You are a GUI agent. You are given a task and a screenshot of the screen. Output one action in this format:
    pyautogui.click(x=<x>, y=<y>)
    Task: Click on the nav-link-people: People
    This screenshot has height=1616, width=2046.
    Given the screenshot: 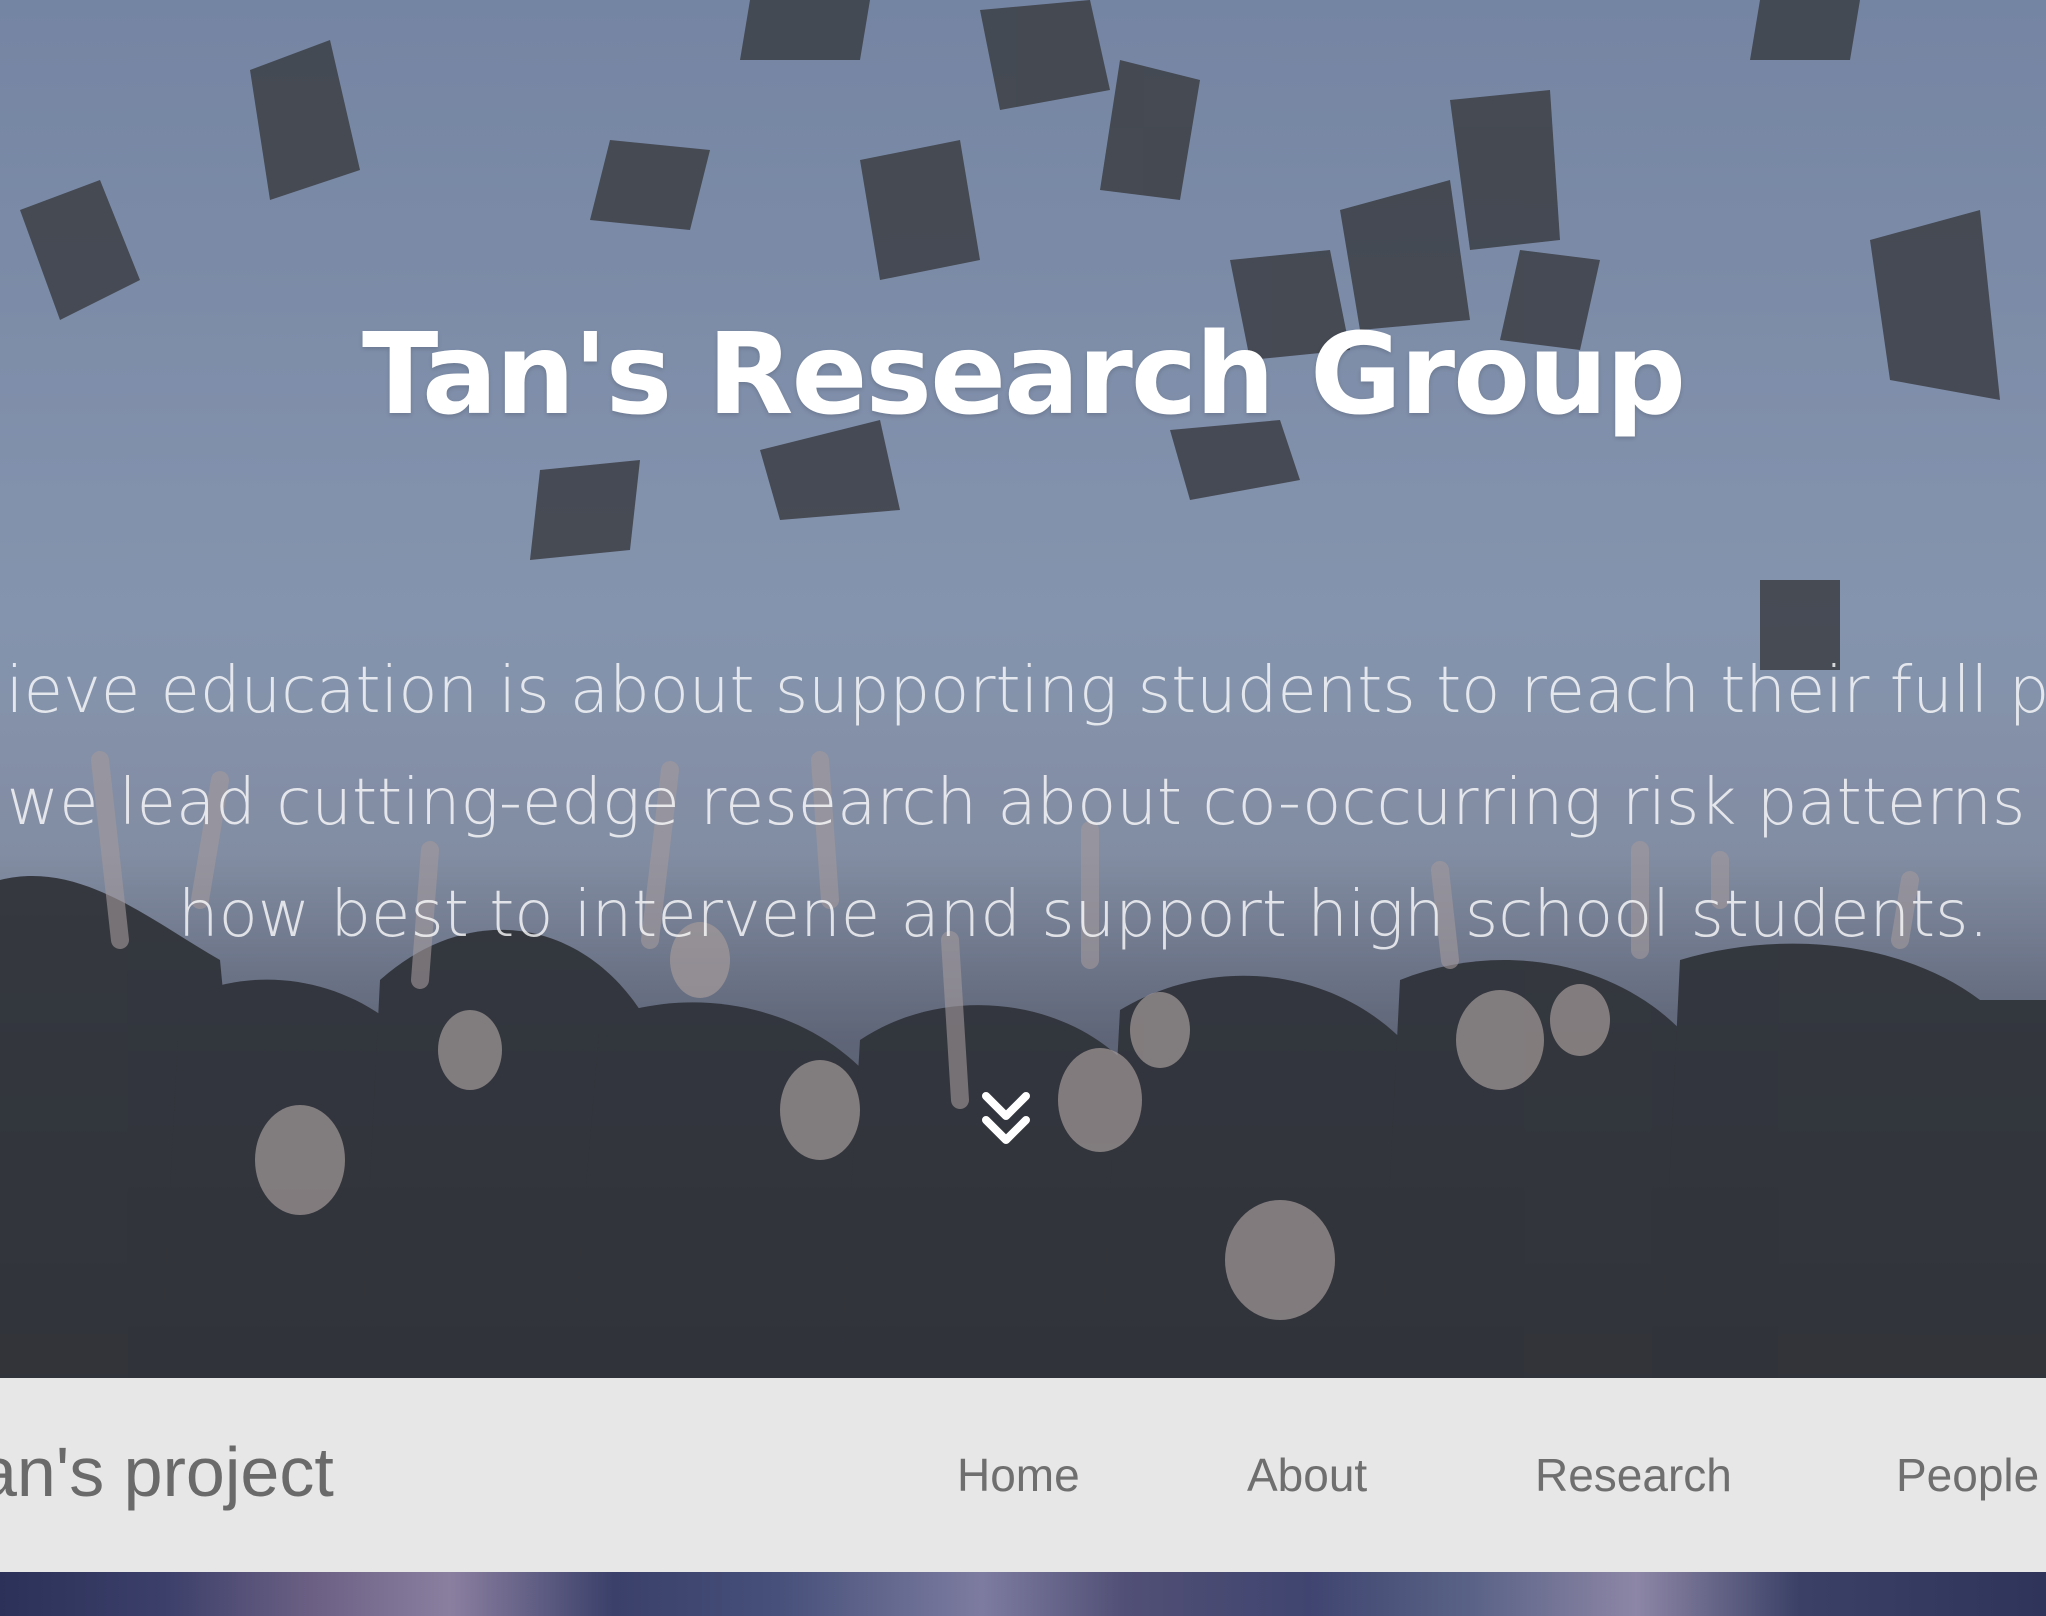 What is the action you would take?
    pyautogui.click(x=1967, y=1475)
    